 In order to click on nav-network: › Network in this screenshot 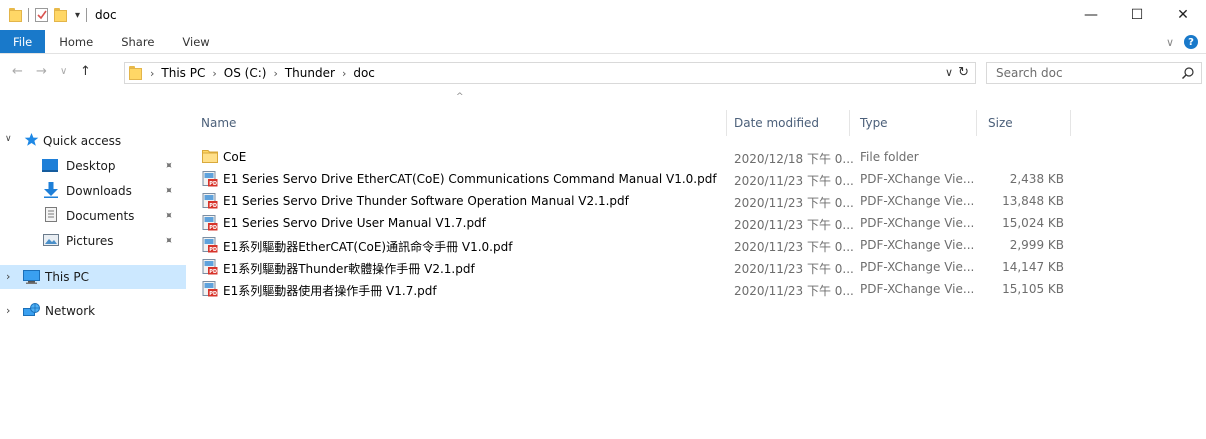, I will do `click(93, 310)`.